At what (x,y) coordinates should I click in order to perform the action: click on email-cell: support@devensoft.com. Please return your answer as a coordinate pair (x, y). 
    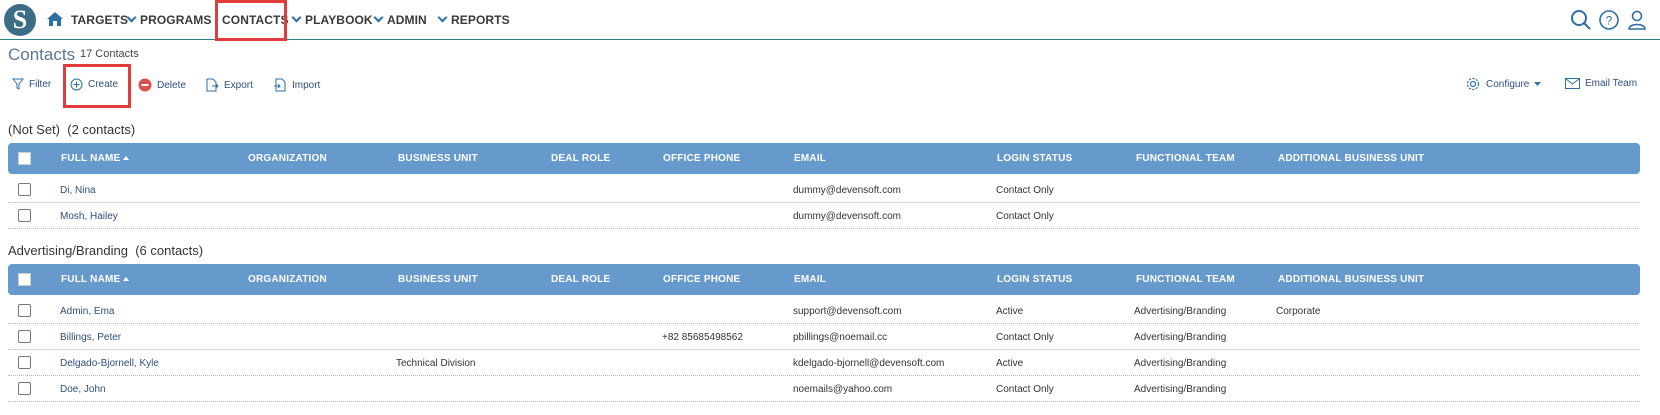
    Looking at the image, I should click on (847, 311).